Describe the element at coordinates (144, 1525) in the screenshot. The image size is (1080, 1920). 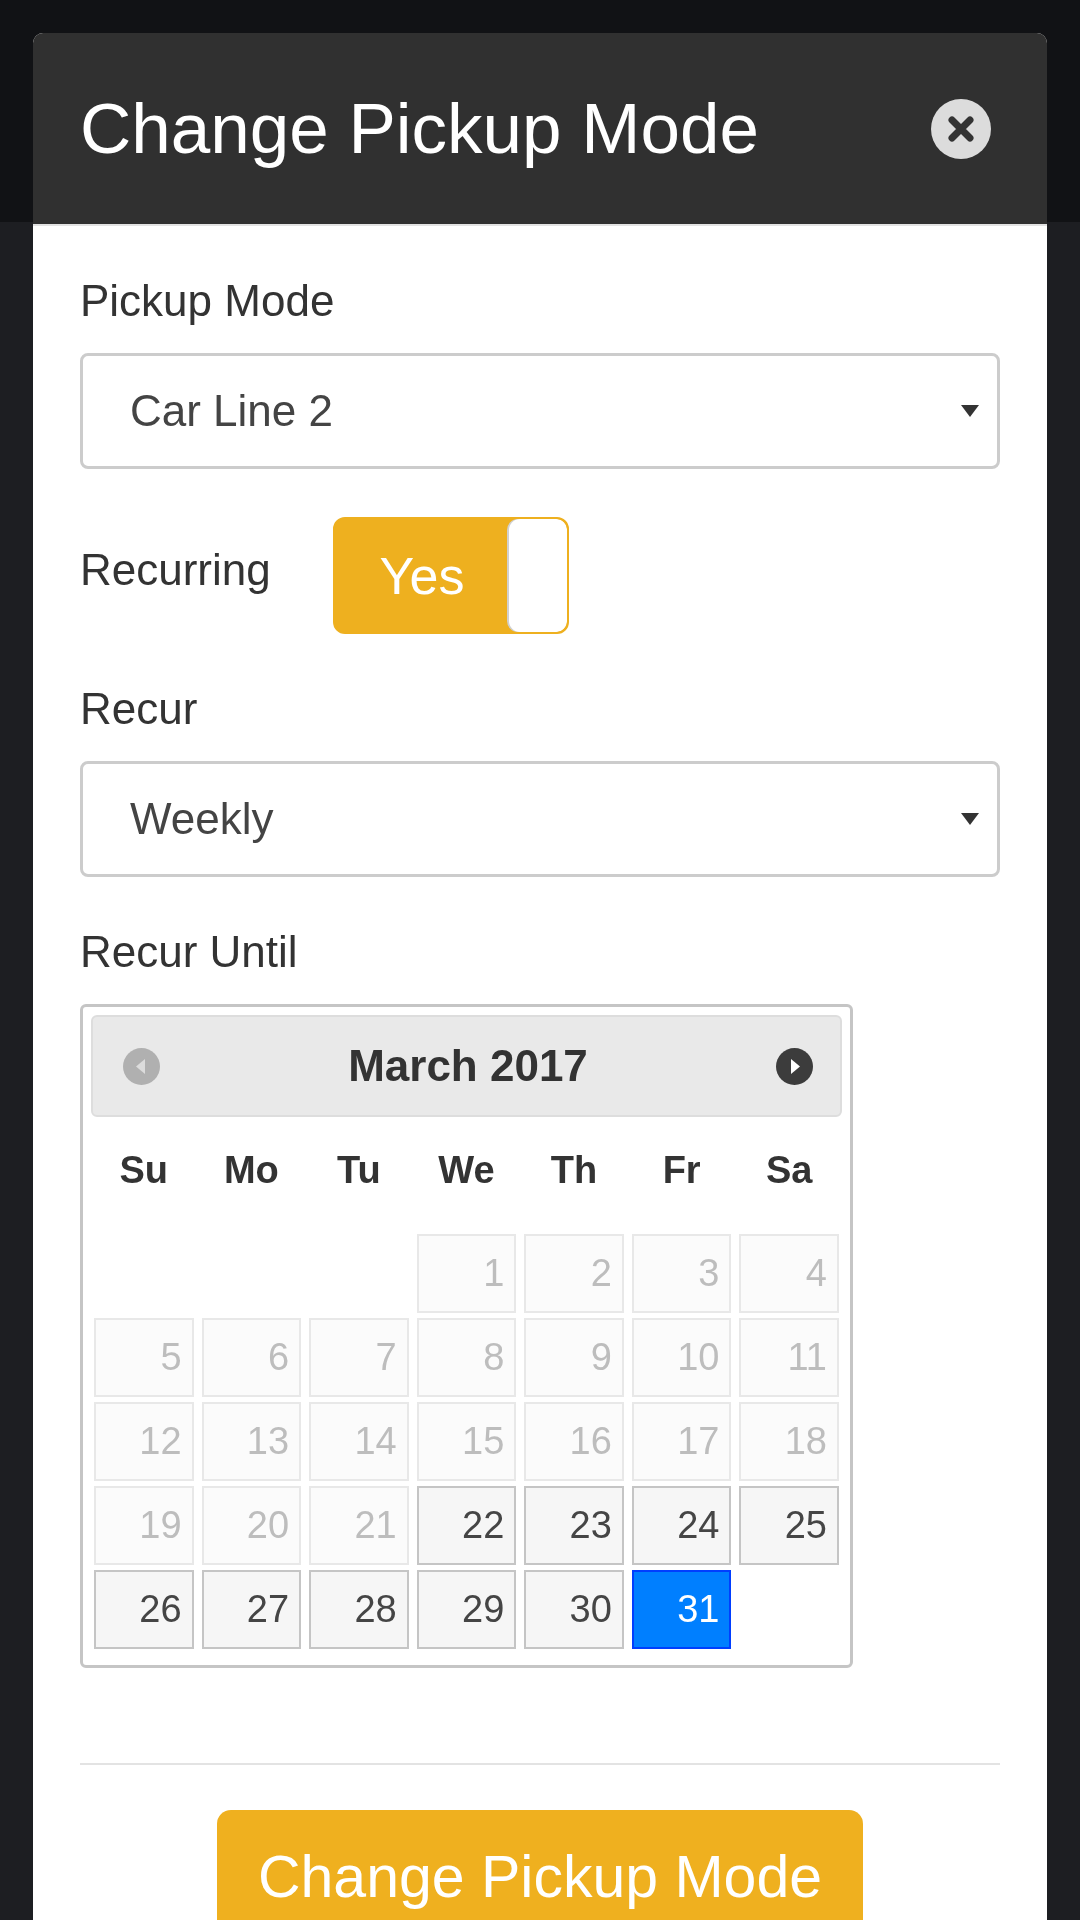
I see `day-cell: 19` at that location.